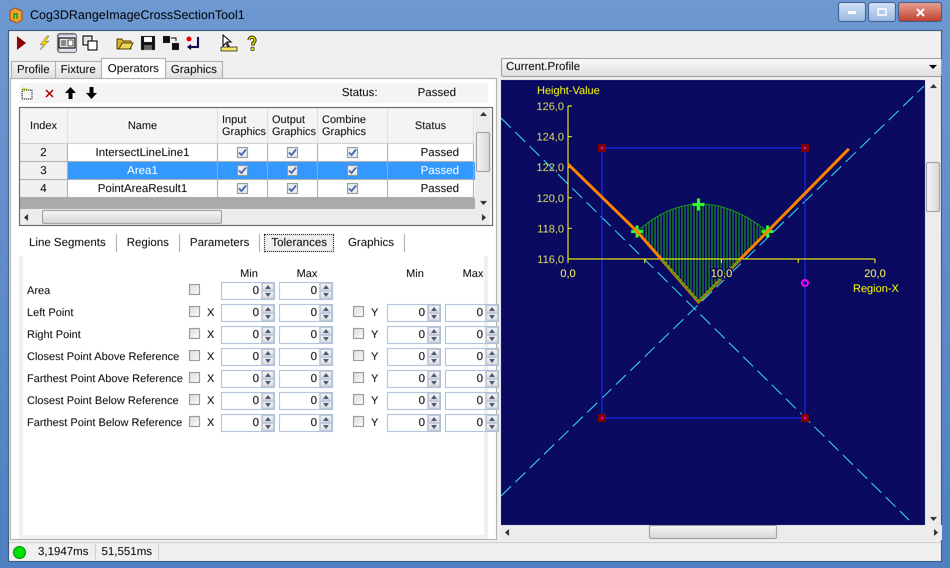 The width and height of the screenshot is (950, 568). I want to click on tab: Line Segments, so click(68, 243).